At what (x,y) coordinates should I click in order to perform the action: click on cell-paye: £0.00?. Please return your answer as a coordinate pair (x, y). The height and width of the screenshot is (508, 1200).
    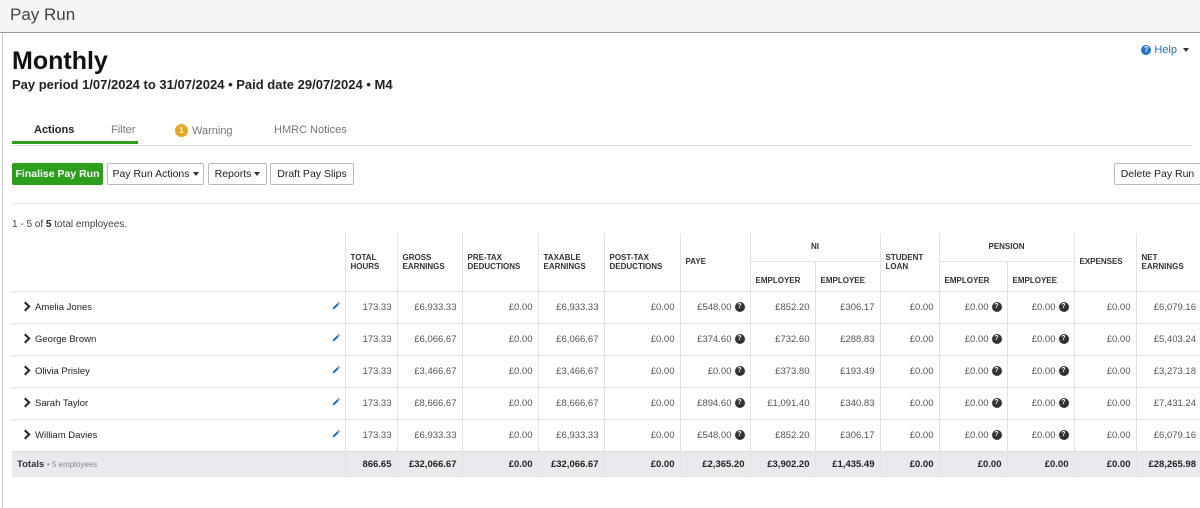
    Looking at the image, I should click on (714, 370).